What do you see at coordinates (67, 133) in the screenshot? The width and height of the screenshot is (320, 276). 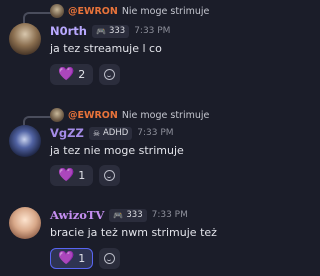 I see `username: VgZZ` at bounding box center [67, 133].